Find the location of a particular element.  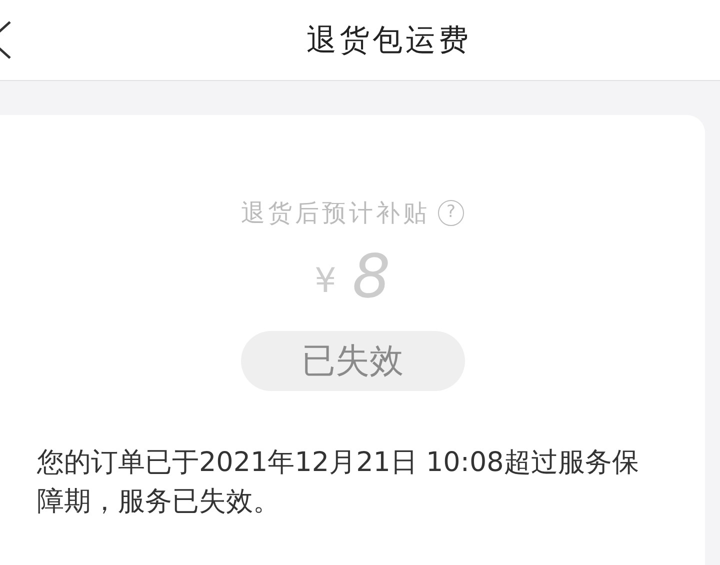

help-icon: ? is located at coordinates (451, 213).